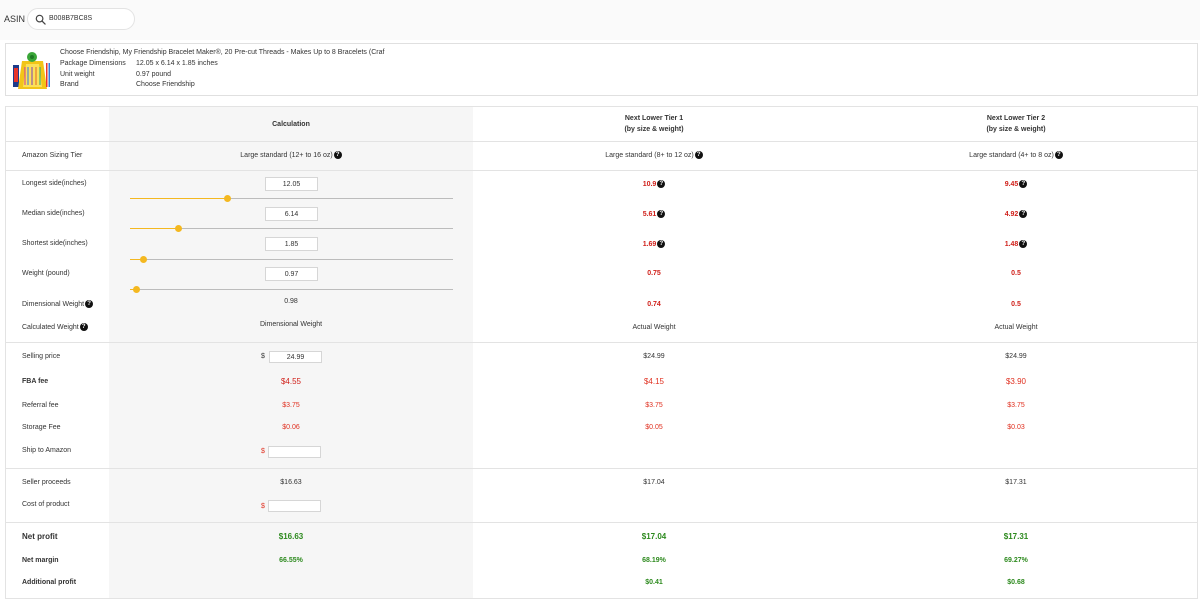  What do you see at coordinates (1016, 536) in the screenshot?
I see `tier2-net-profit: $17.31` at bounding box center [1016, 536].